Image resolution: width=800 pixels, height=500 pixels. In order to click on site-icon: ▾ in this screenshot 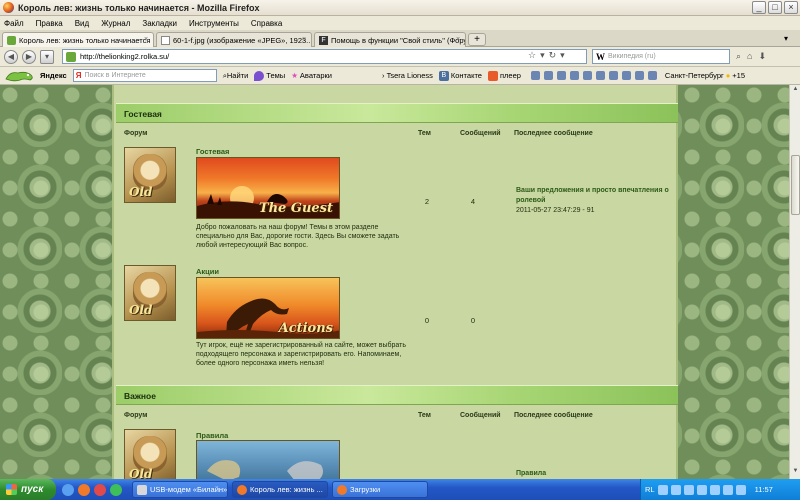, I will do `click(47, 57)`.